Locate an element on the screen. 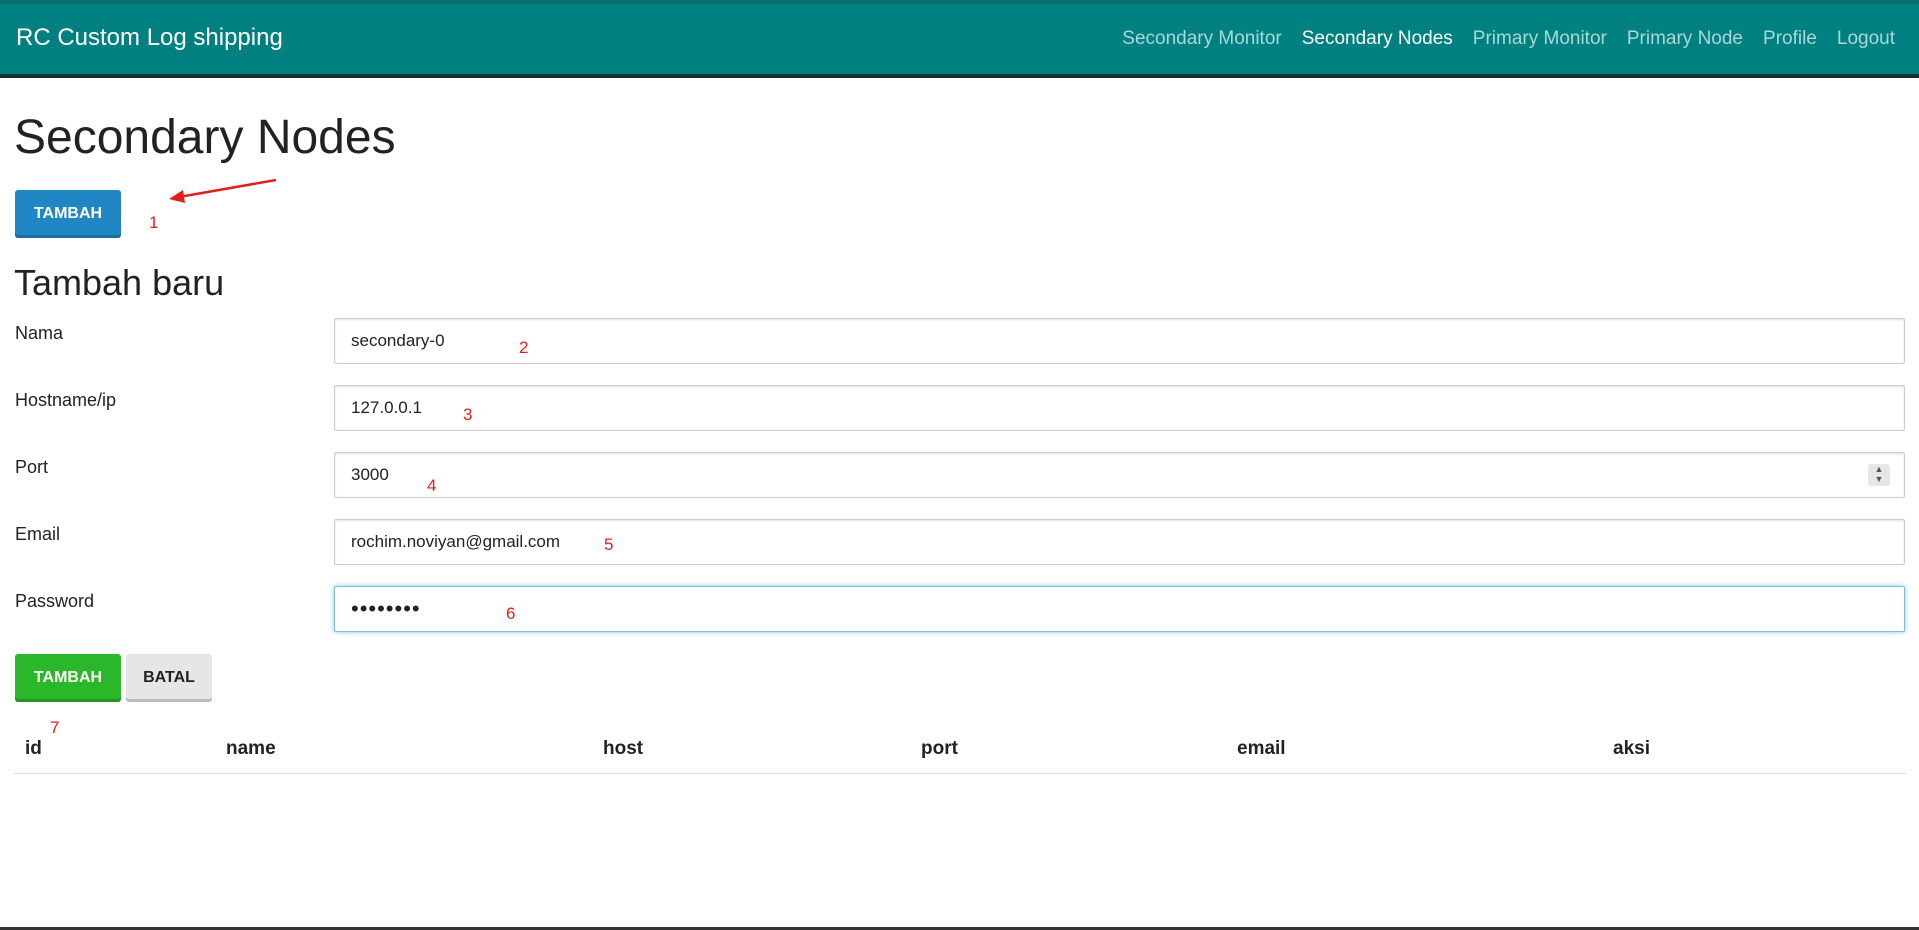 The width and height of the screenshot is (1919, 930). column-header-name: name is located at coordinates (251, 748).